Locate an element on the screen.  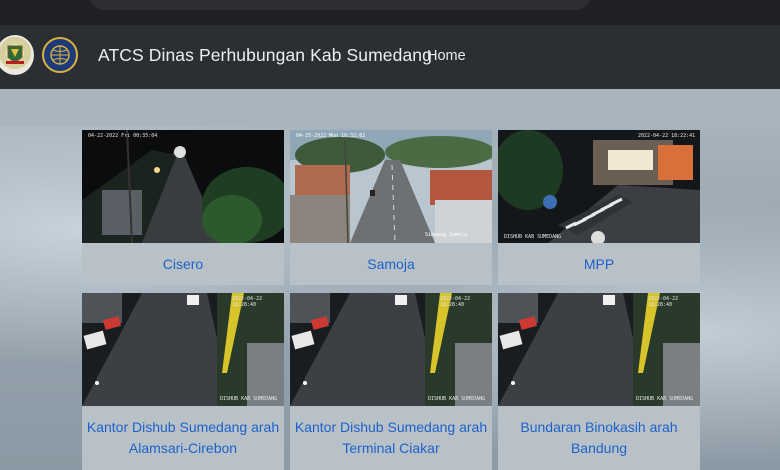
camera-card-cisero: 04-22-2022 Fri 00:35:04 Cisero is located at coordinates (183, 207).